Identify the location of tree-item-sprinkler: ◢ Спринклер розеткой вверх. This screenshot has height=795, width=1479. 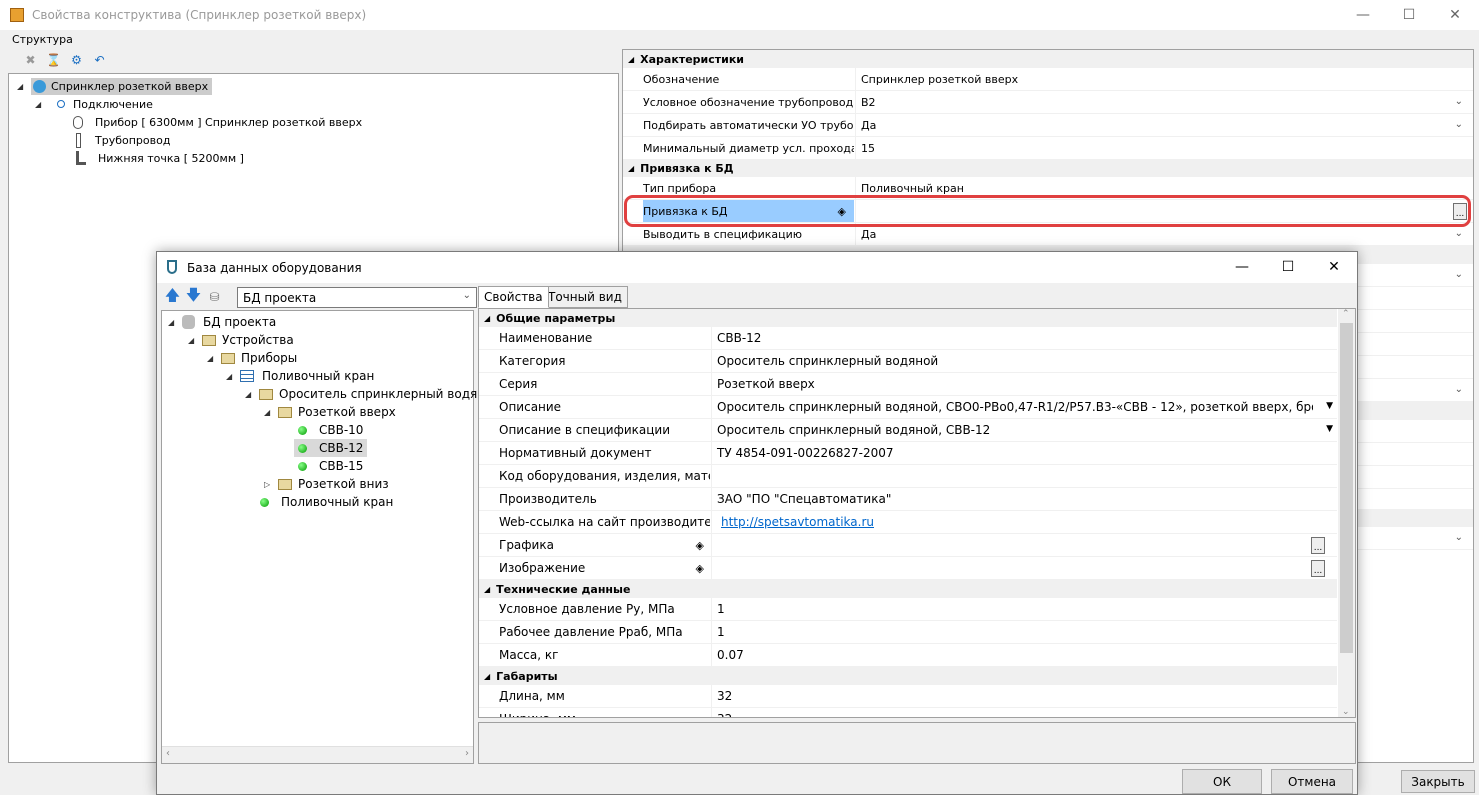
(115, 86).